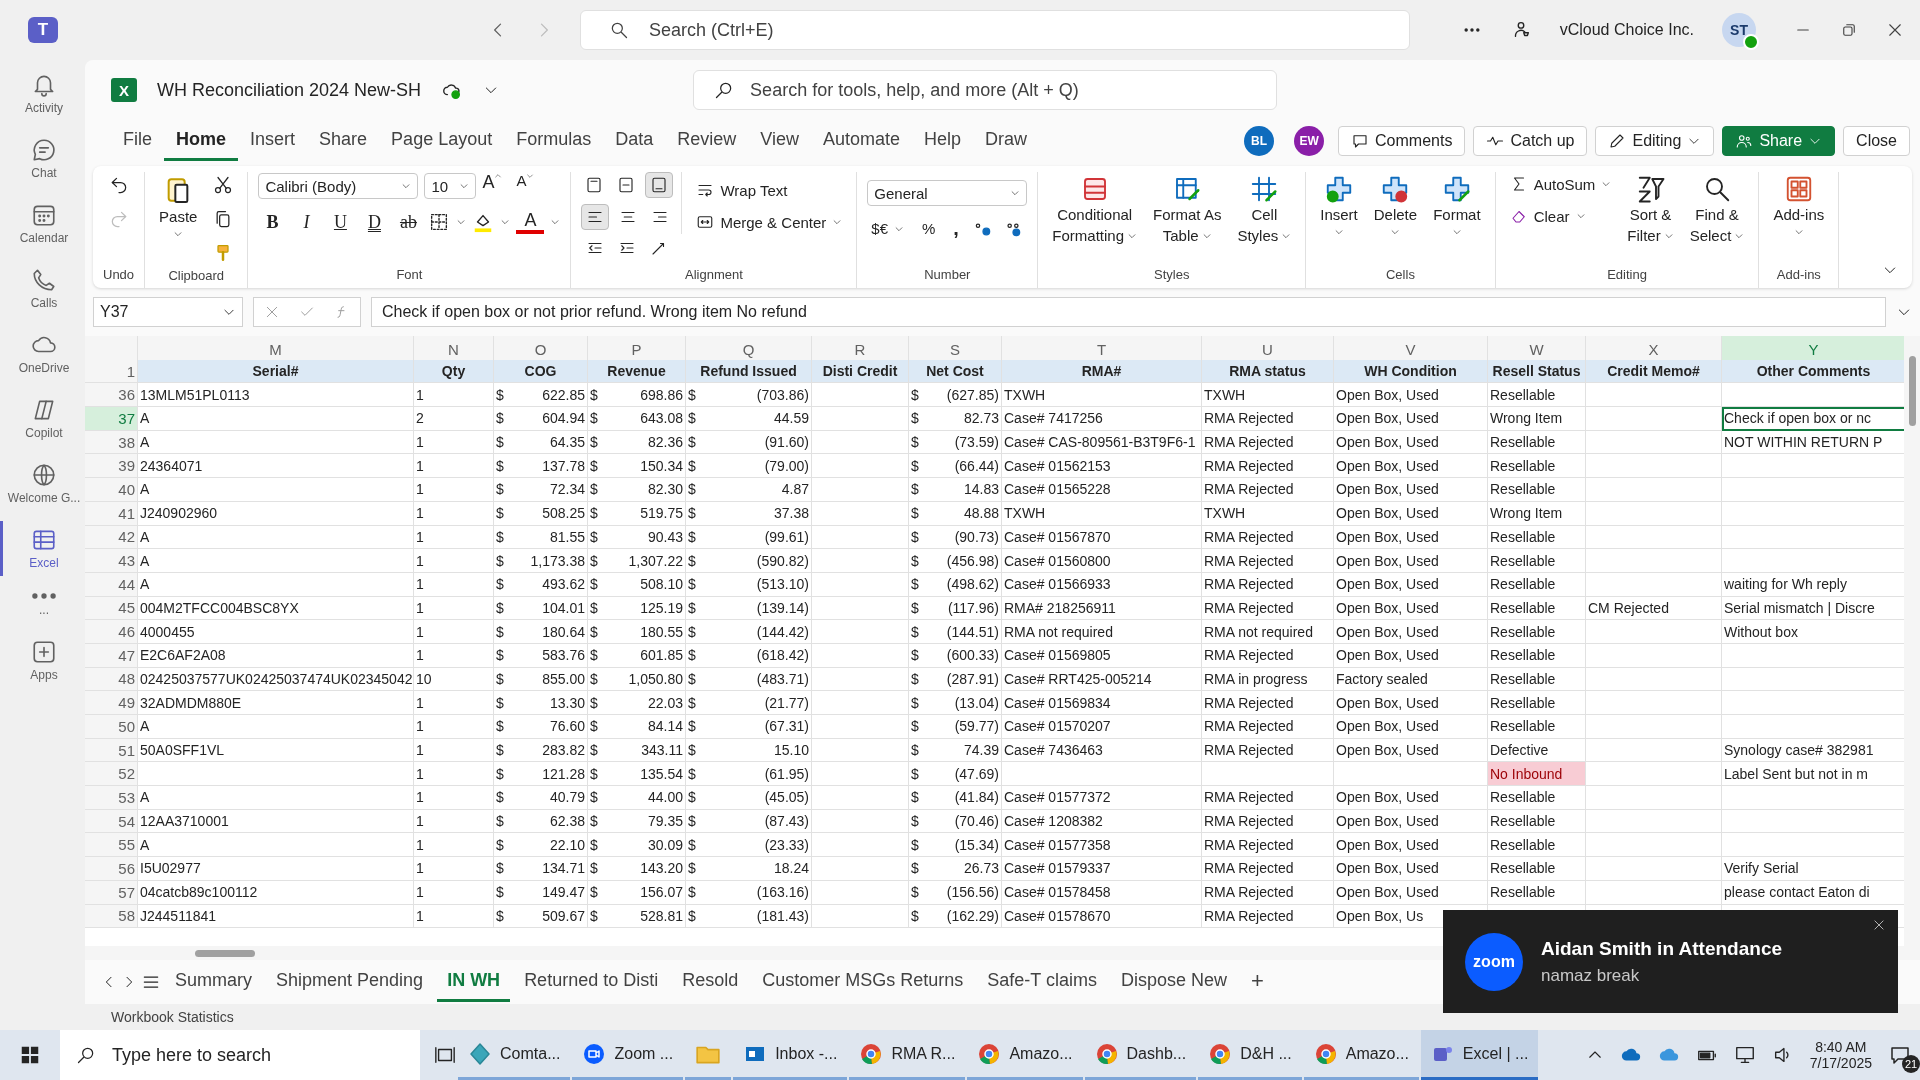 This screenshot has width=1920, height=1080. What do you see at coordinates (1849, 30) in the screenshot?
I see `restore-icon` at bounding box center [1849, 30].